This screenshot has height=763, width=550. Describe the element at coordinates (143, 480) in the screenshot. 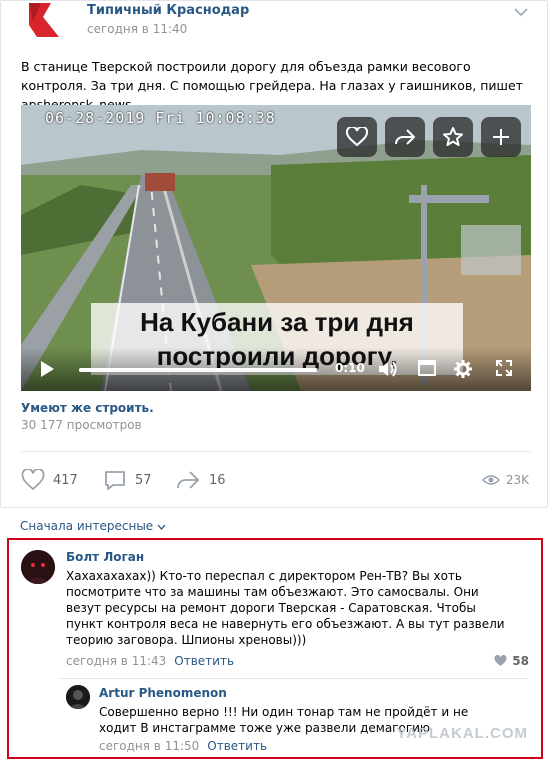

I see `comment-count: 57` at that location.